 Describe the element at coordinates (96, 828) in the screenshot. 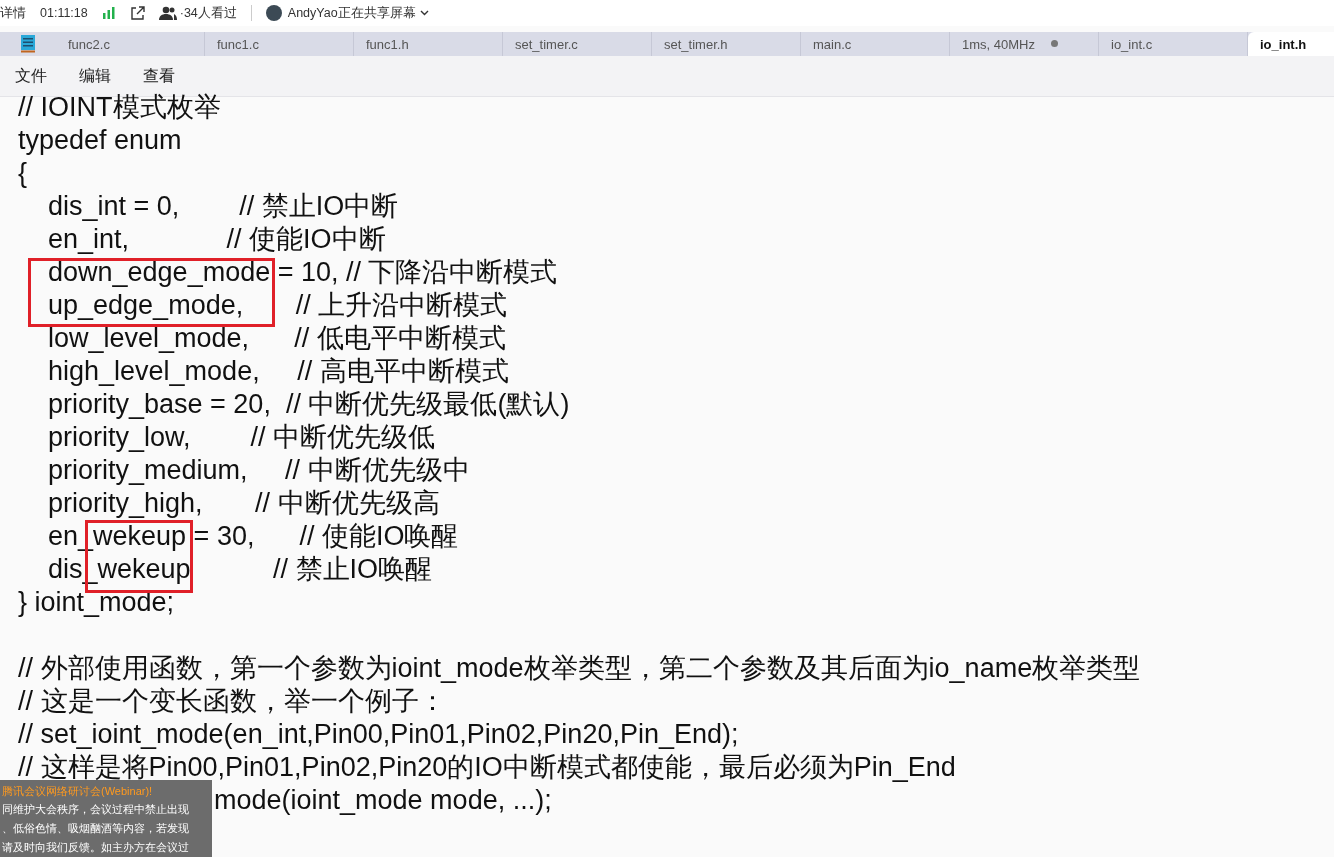

I see `notice-text: 、低俗色情、吸烟酗酒等内容，若发现` at that location.